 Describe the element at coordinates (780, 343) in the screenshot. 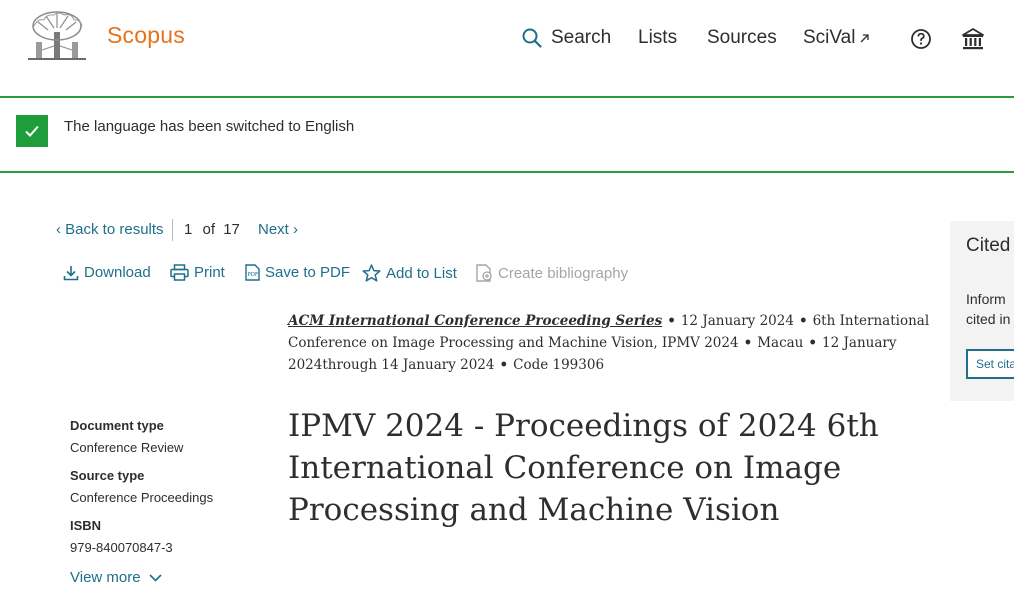

I see `conference-location: Macau` at that location.